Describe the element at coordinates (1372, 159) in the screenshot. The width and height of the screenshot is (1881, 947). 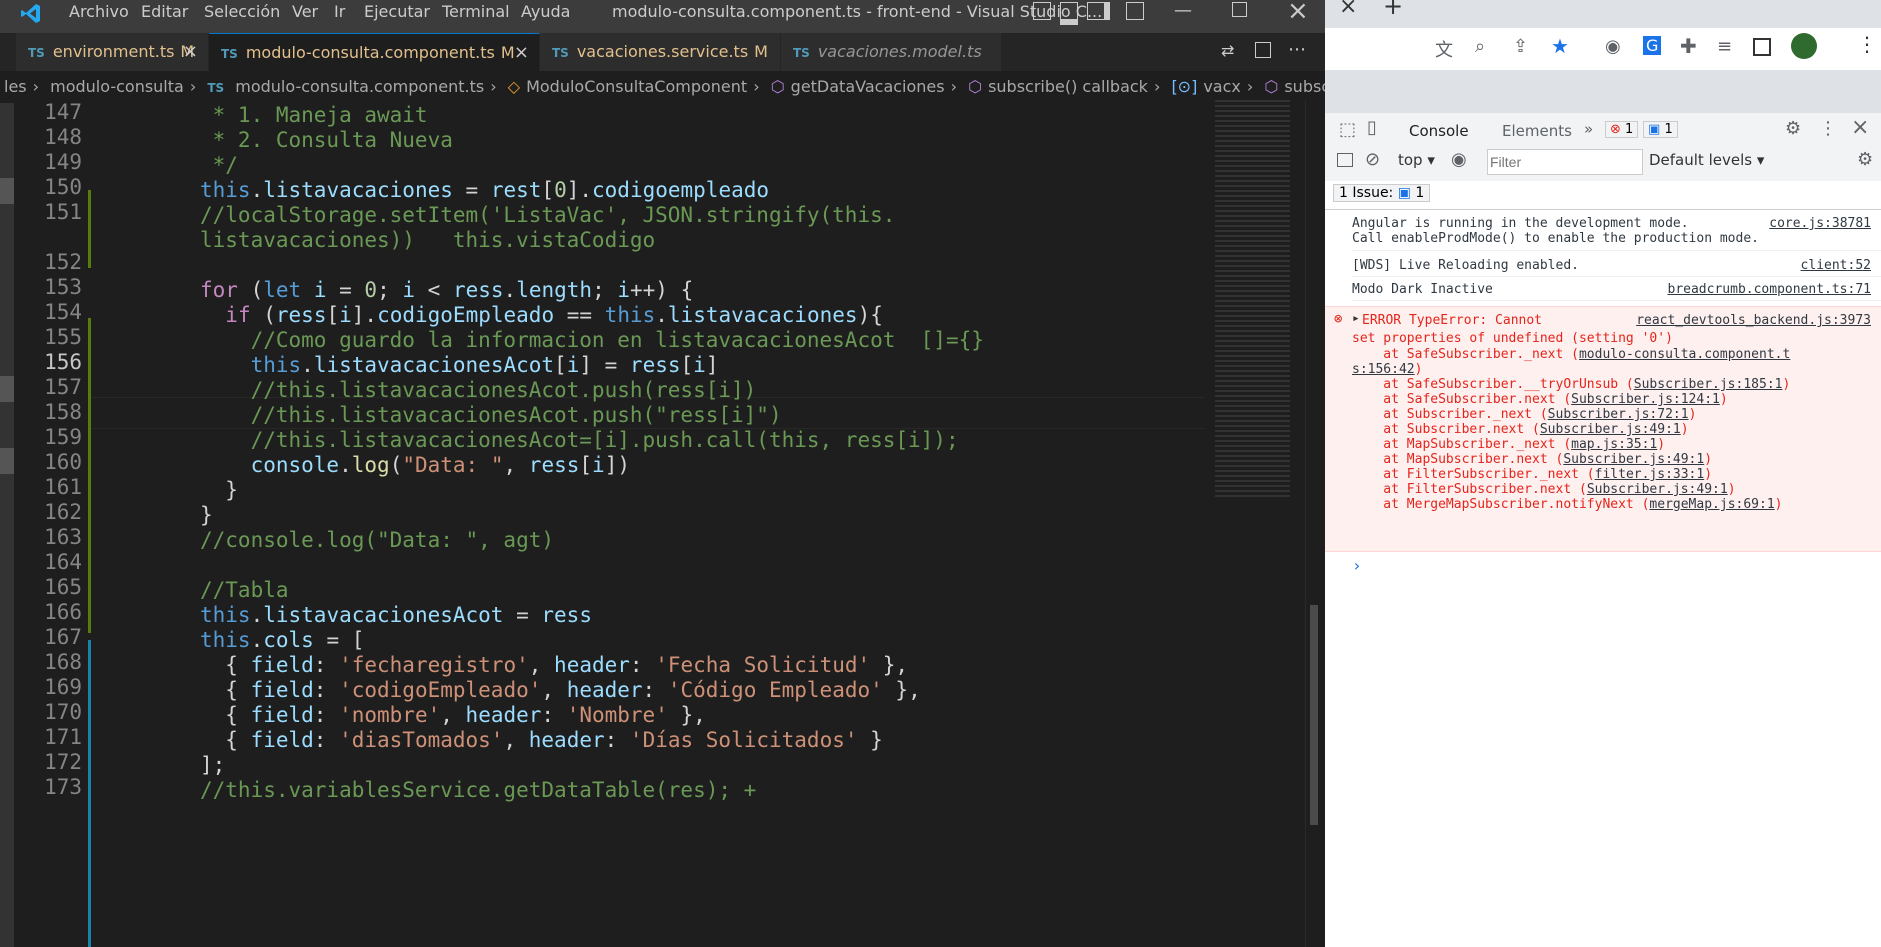
I see `clear-console-icon: ⊘` at that location.